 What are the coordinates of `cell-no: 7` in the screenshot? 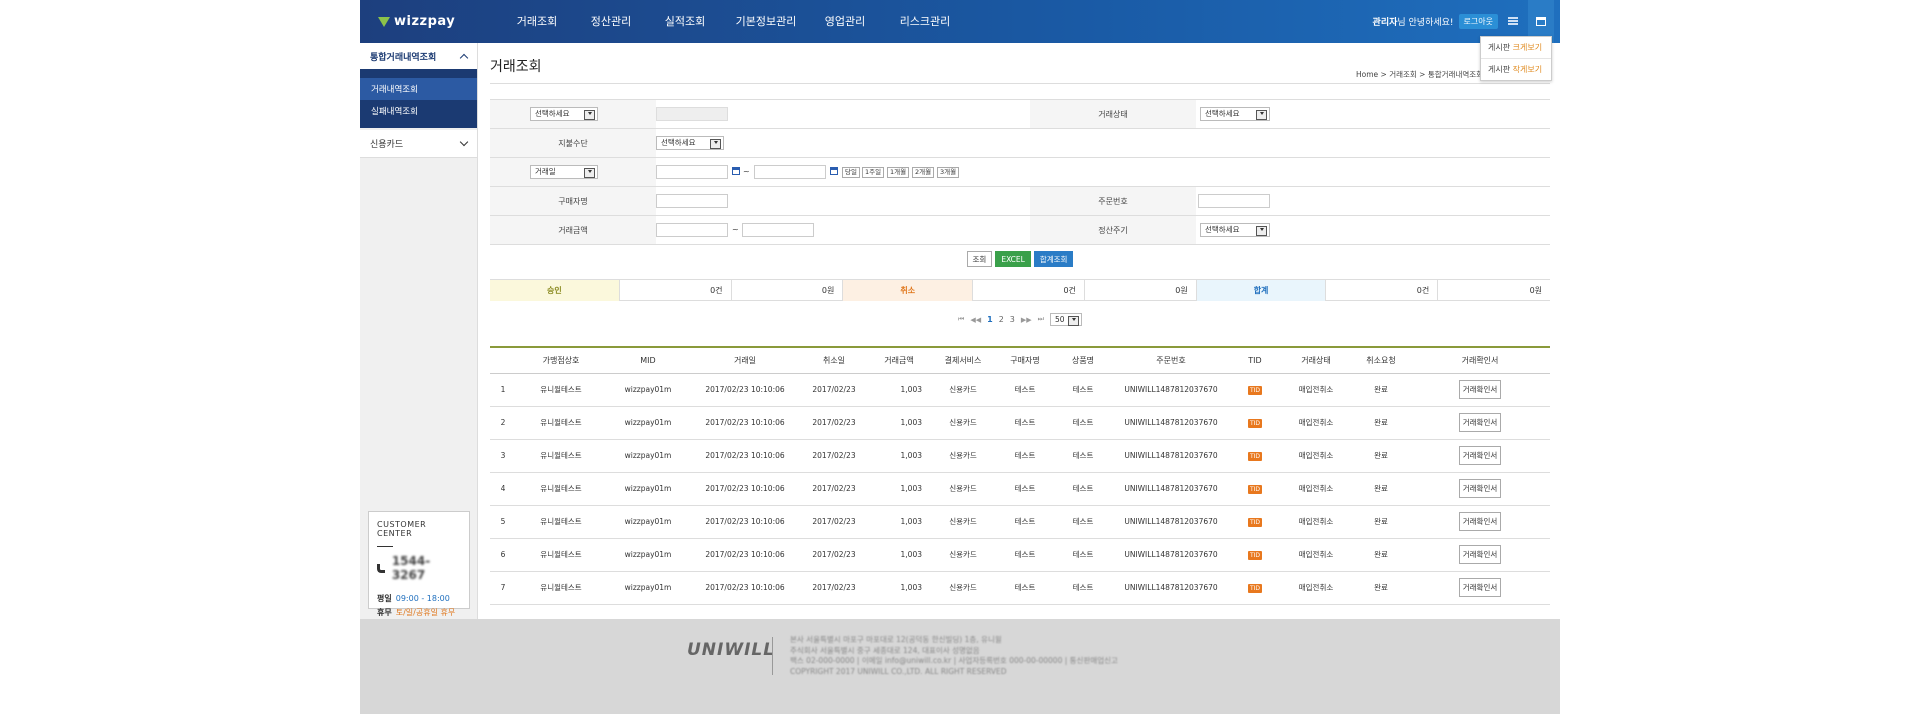 It's located at (503, 588).